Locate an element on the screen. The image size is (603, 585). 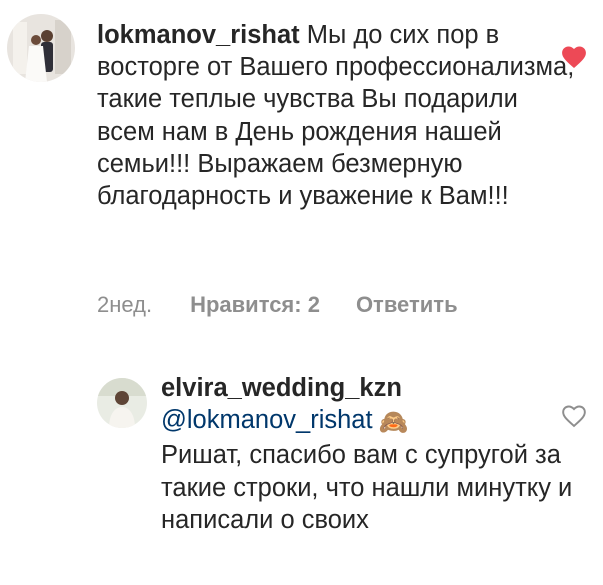
mention-link: @lokmanov_rishat is located at coordinates (267, 420).